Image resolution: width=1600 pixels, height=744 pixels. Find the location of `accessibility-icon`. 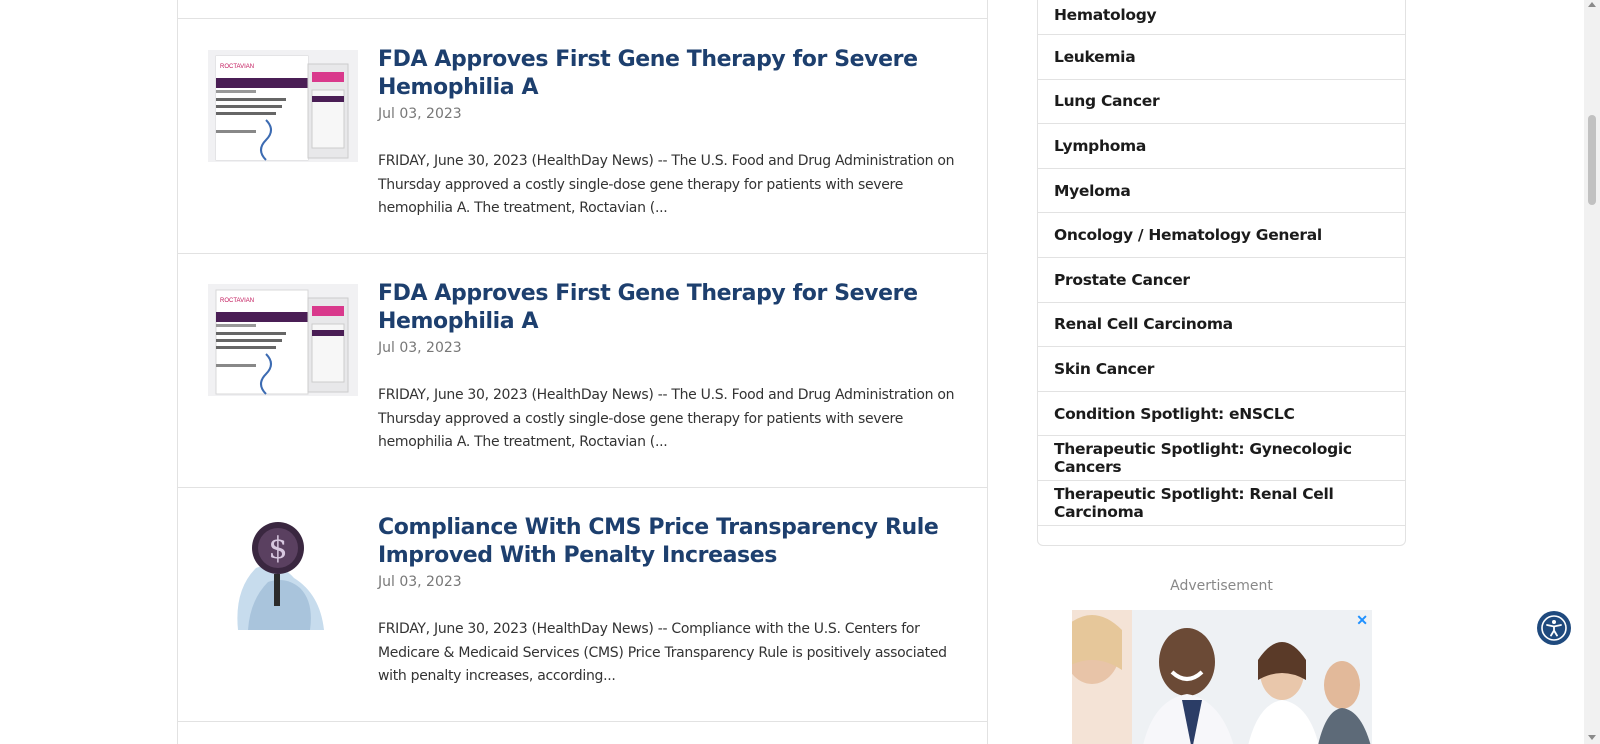

accessibility-icon is located at coordinates (1554, 628).